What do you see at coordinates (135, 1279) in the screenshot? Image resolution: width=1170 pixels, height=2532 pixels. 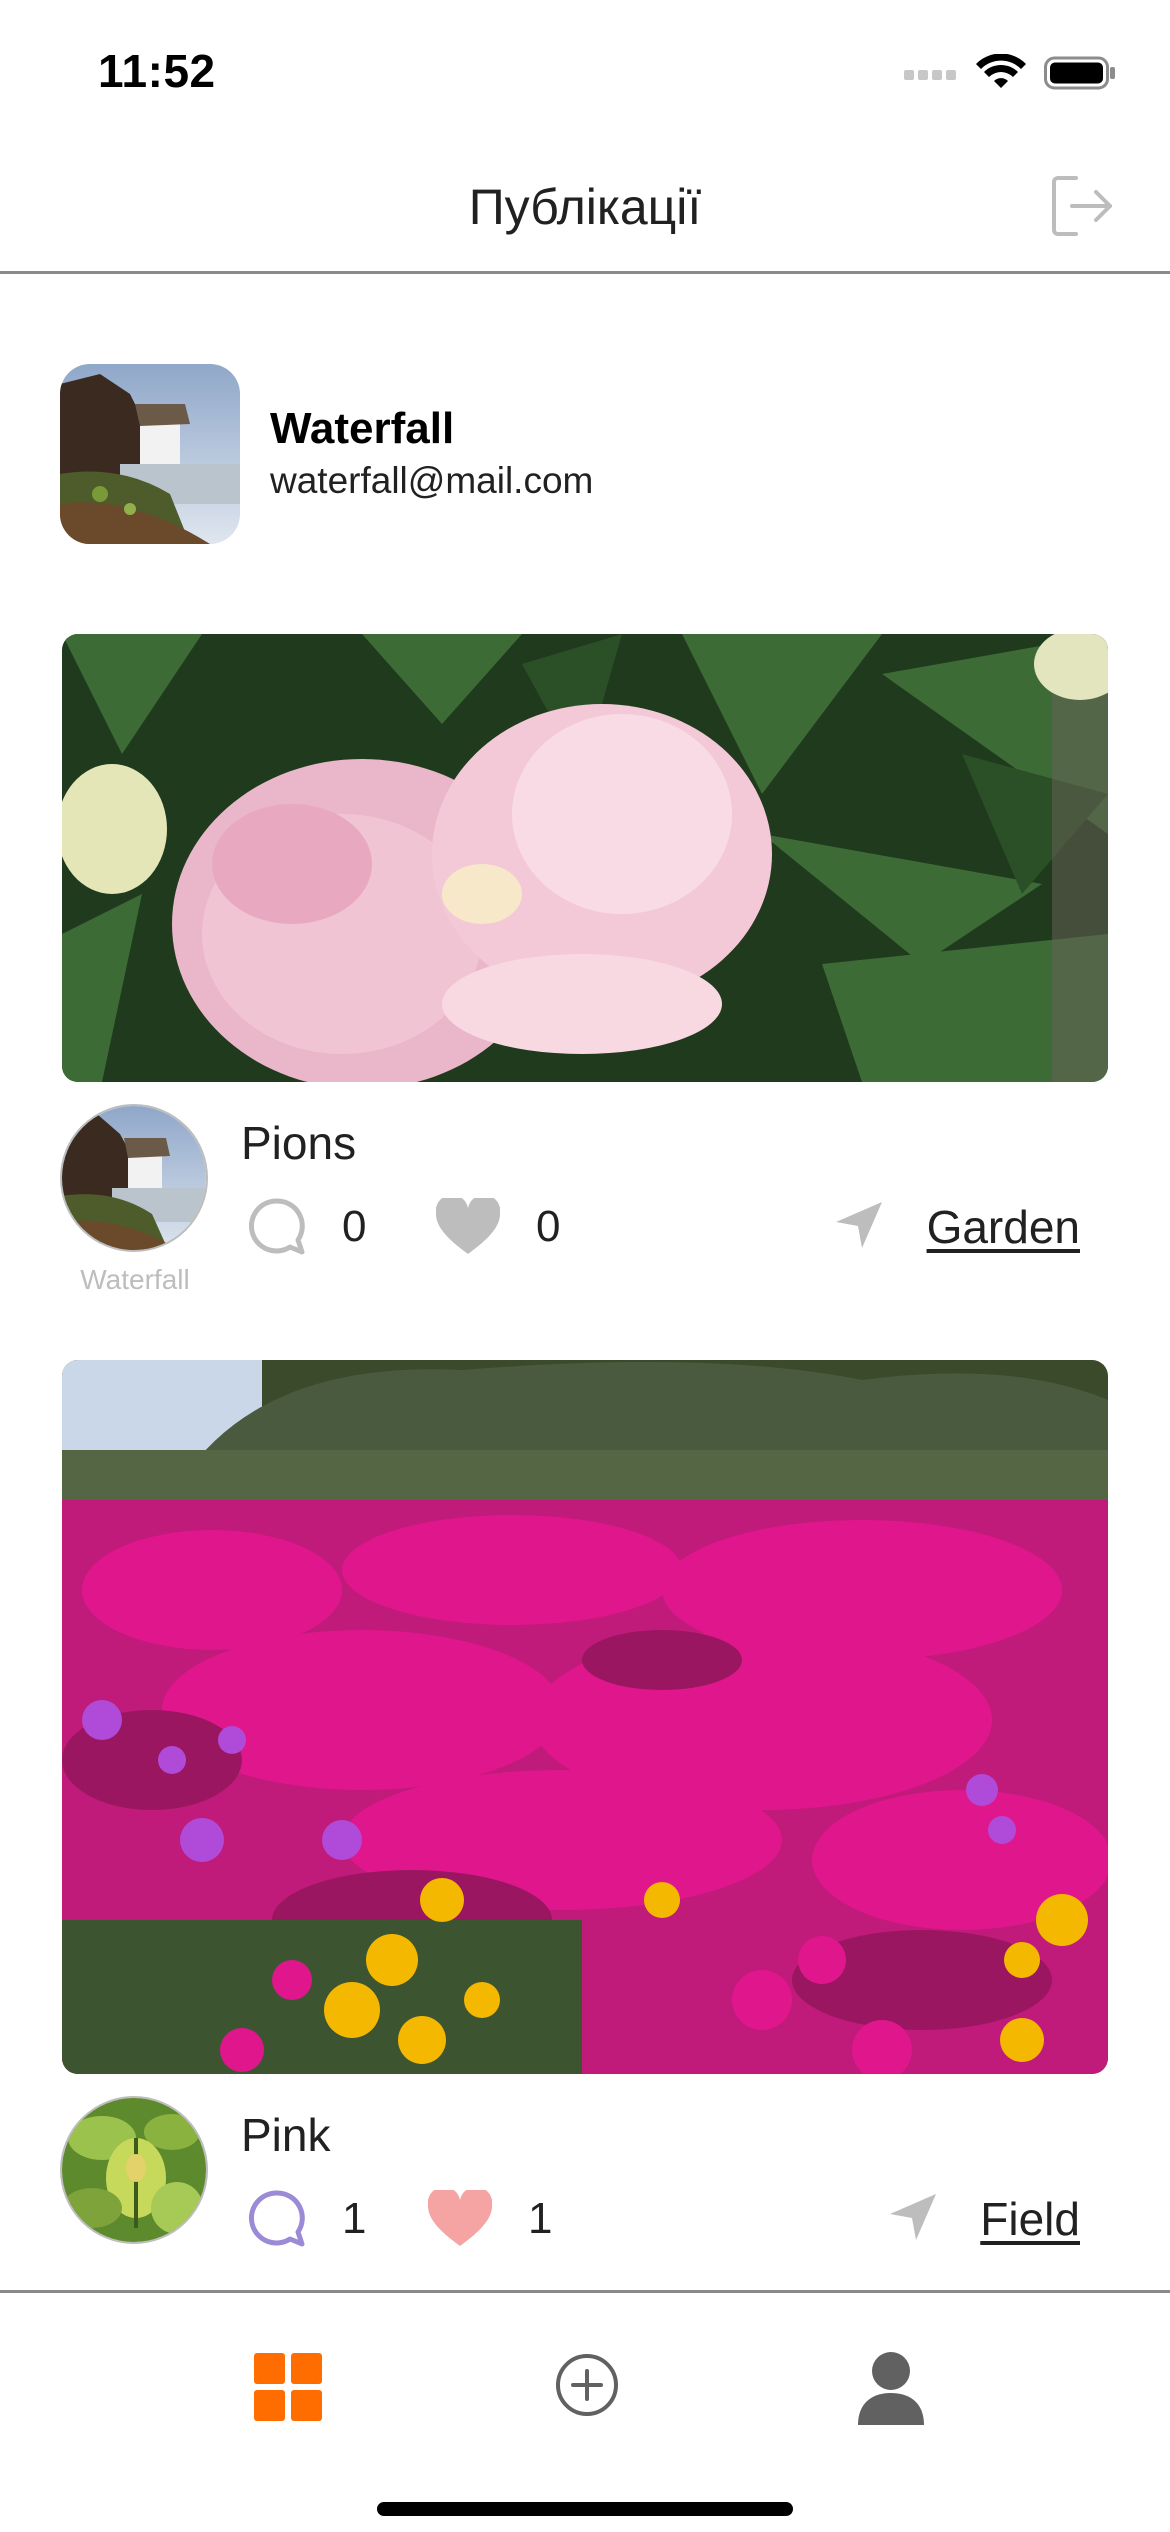 I see `post-author-name: Waterfall` at bounding box center [135, 1279].